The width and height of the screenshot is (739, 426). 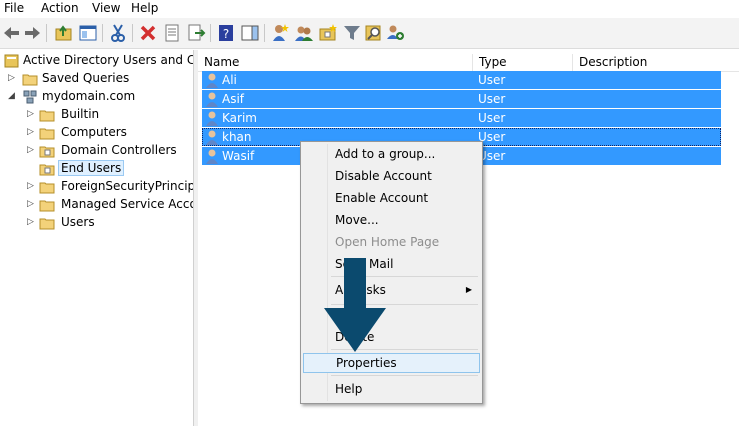 I want to click on up-folder-icon, so click(x=64, y=33).